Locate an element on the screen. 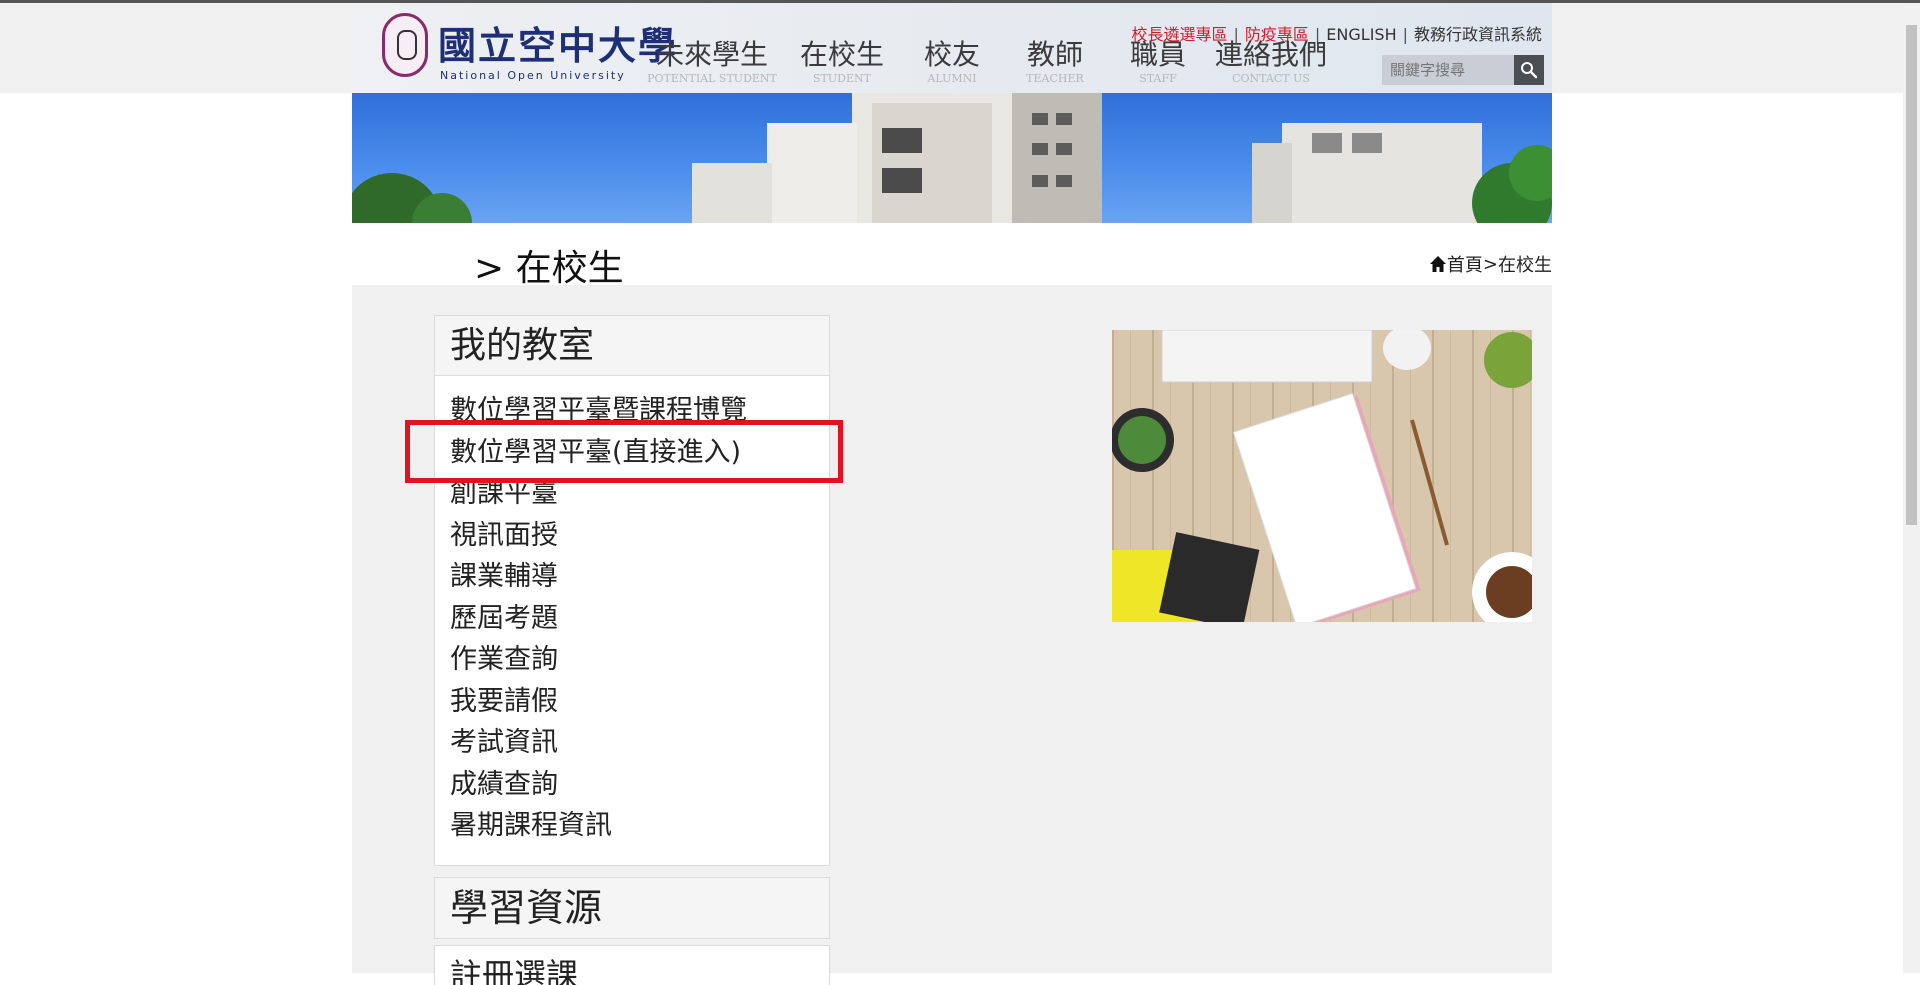 This screenshot has height=985, width=1920. banner-illustration is located at coordinates (952, 158).